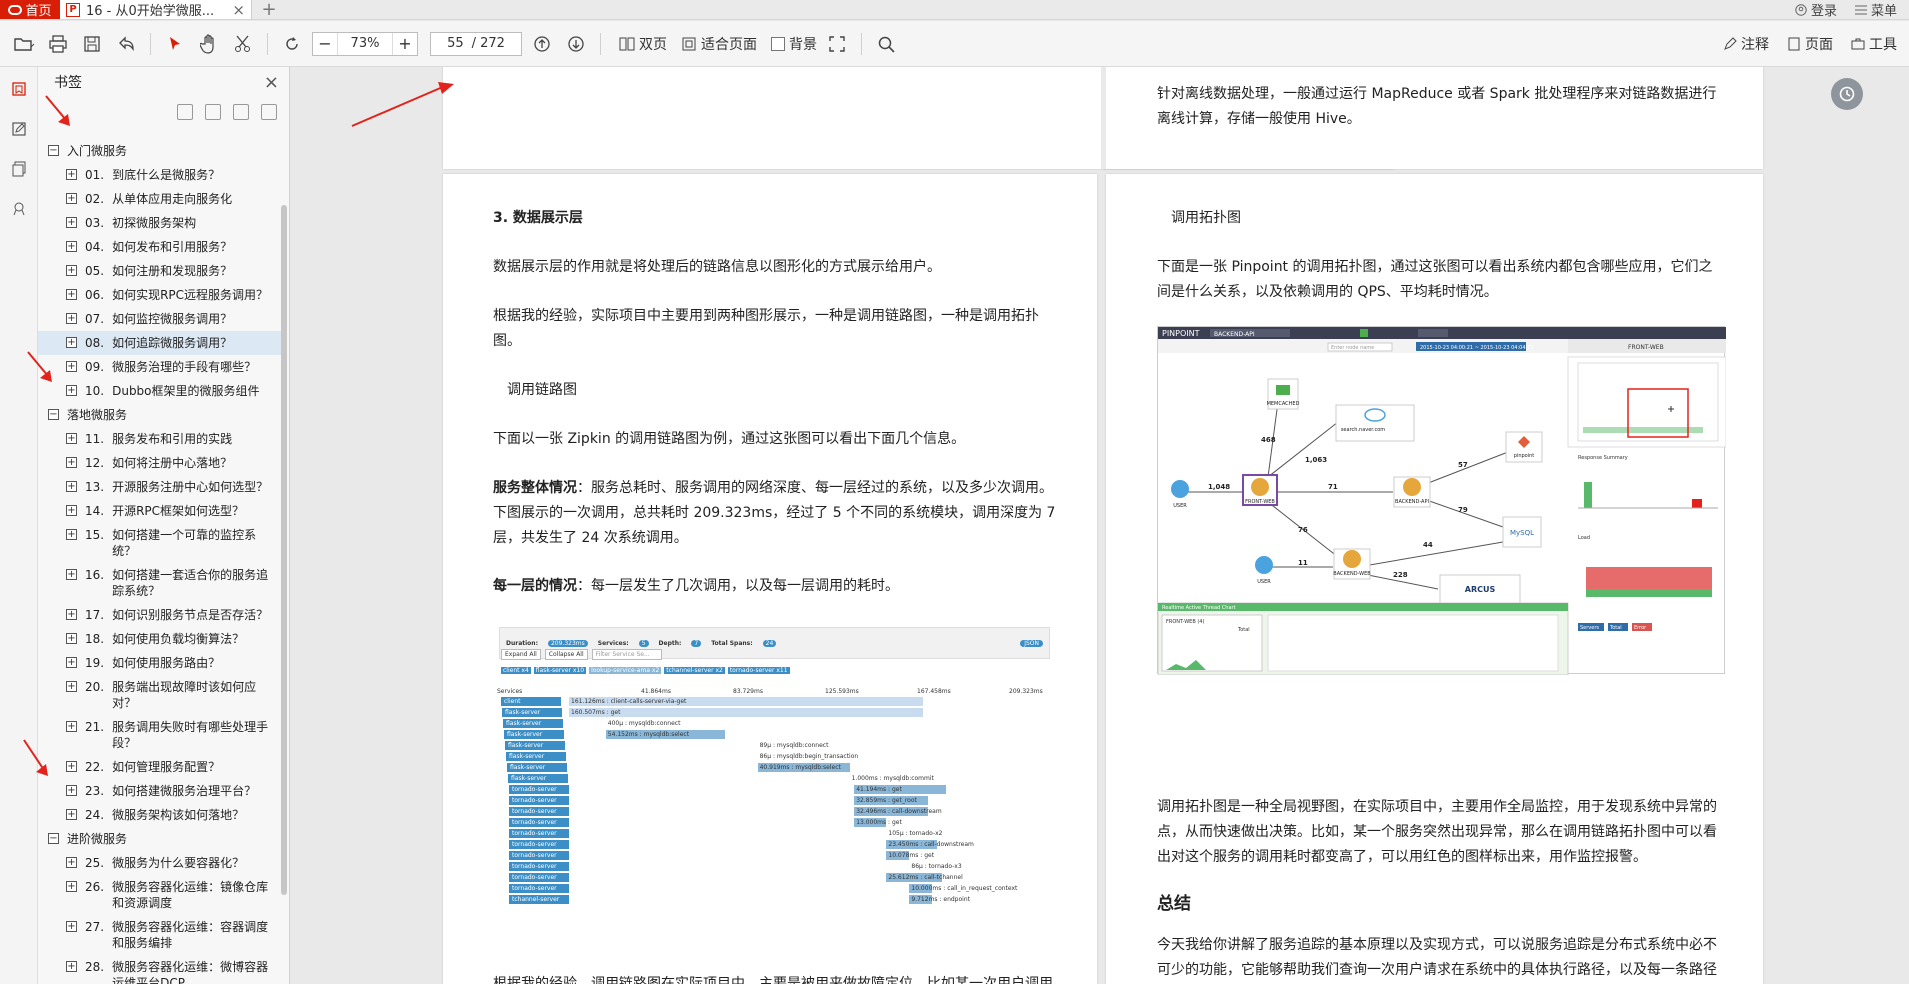 This screenshot has width=1909, height=984. I want to click on edit-icon, so click(19, 129).